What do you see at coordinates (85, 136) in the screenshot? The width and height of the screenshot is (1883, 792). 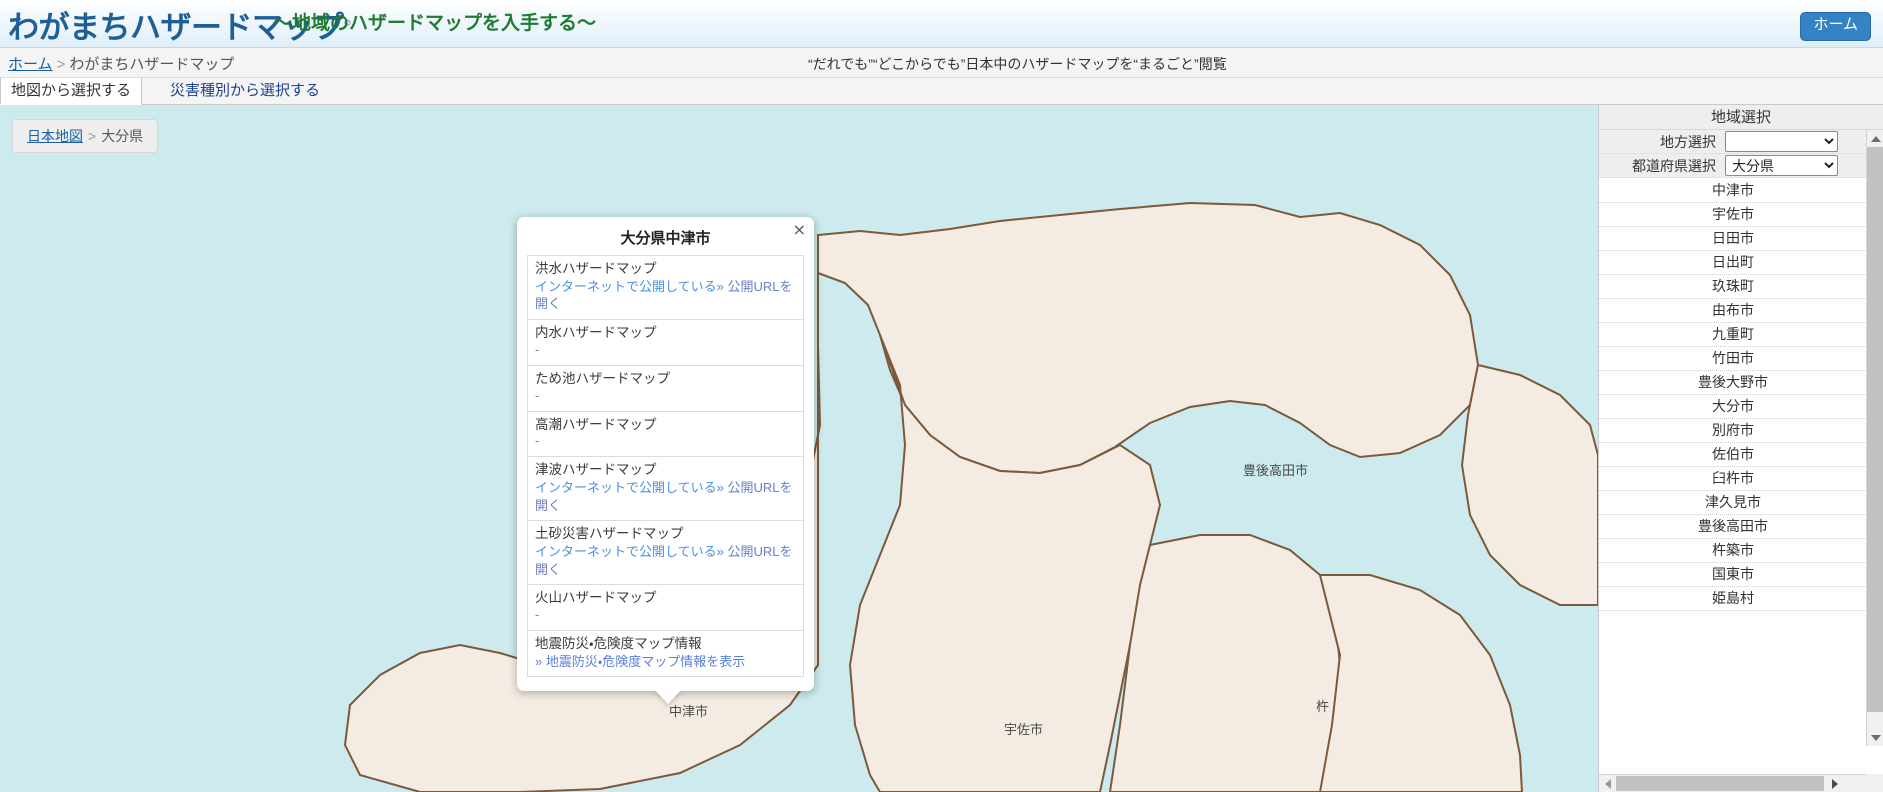 I see `map-breadcrumb: 日本地図 > 大分県` at bounding box center [85, 136].